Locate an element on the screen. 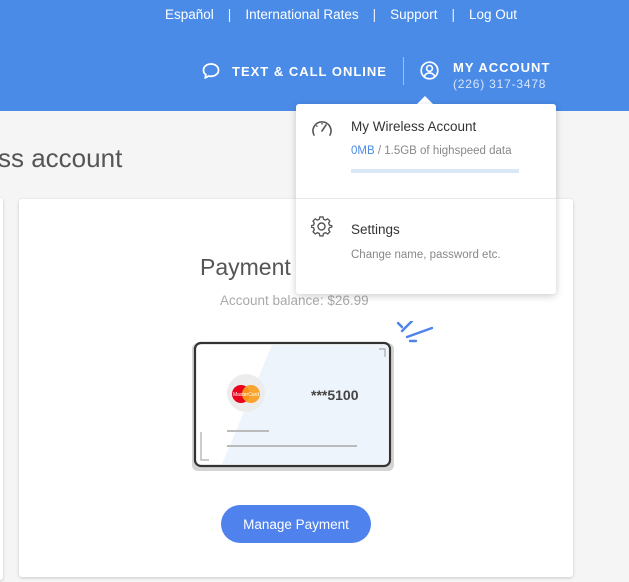  link-espanol: Español is located at coordinates (189, 14).